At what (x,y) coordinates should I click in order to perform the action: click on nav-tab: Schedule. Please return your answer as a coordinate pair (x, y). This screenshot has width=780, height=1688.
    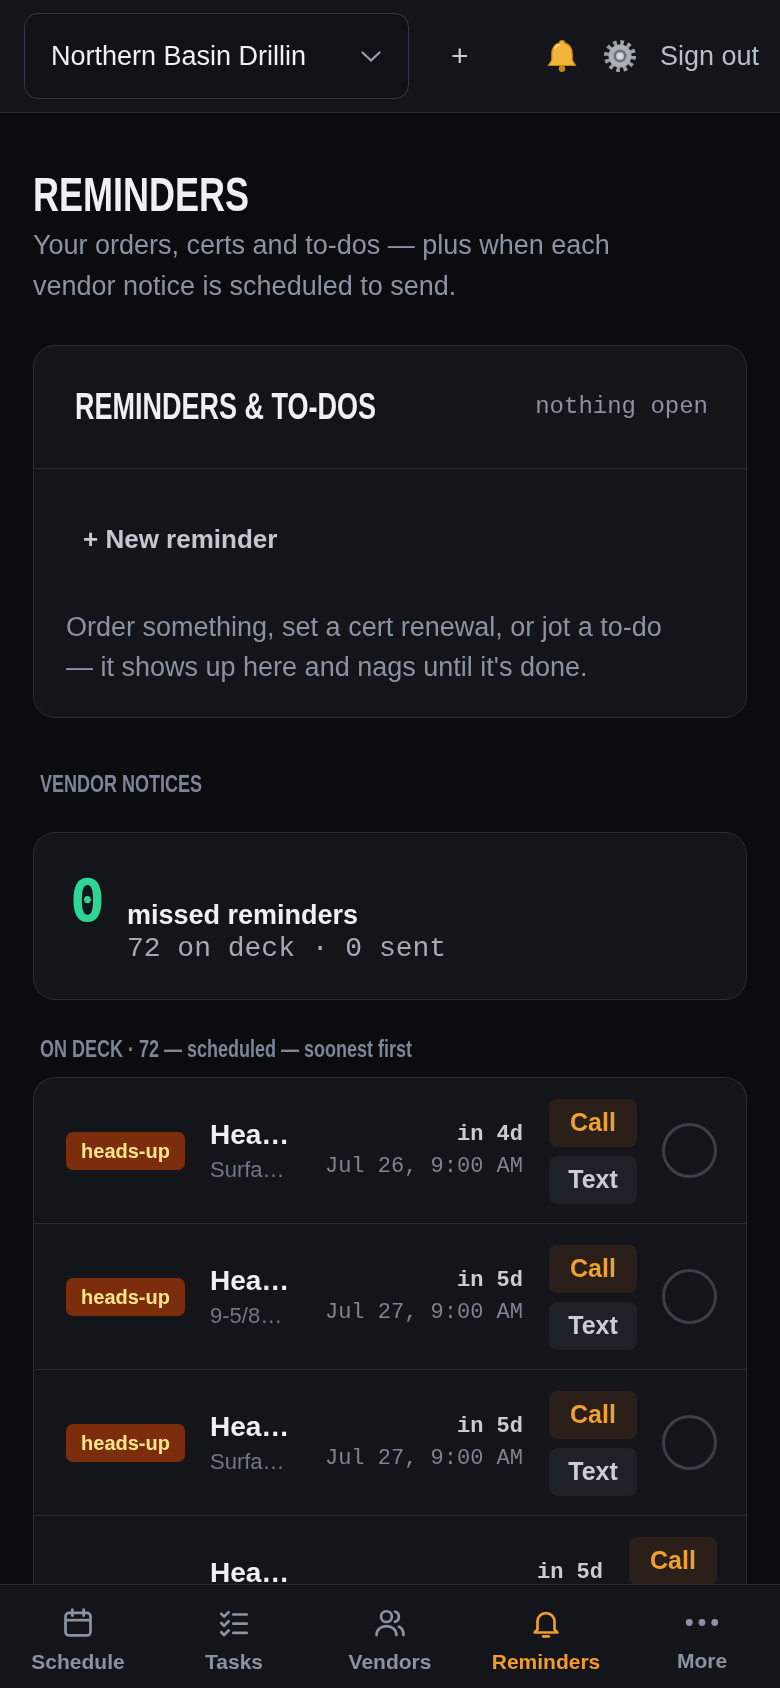
    Looking at the image, I should click on (78, 1647).